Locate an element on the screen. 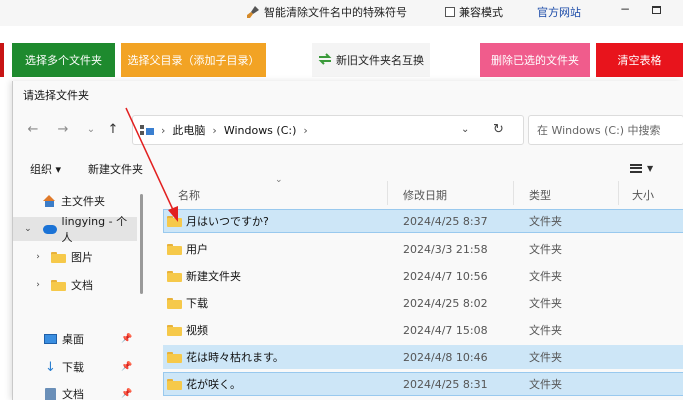  sidebar-item-onedrive: ⌄ lingying - 个人 is located at coordinates (75, 229).